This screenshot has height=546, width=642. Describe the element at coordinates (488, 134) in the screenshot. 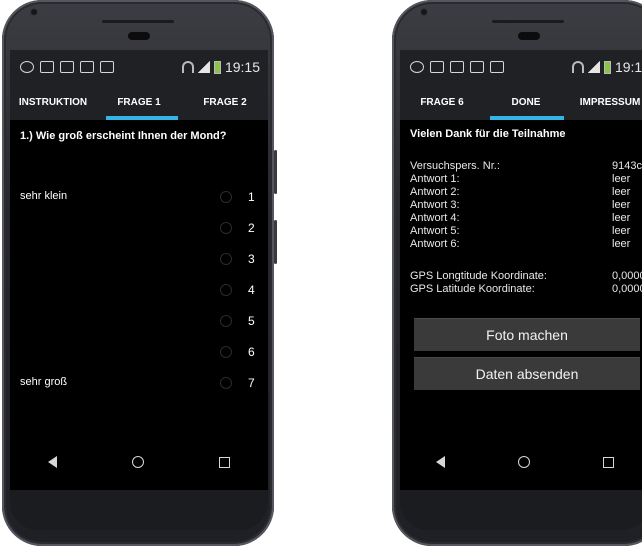

I see `thanks-heading: Vielen Dank für die Teilnahme` at that location.